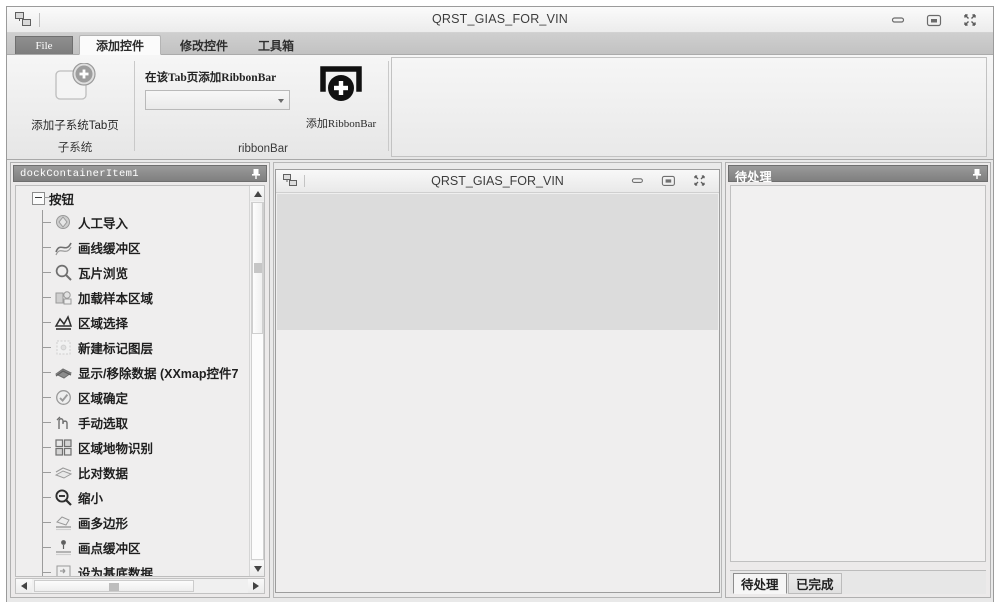 The height and width of the screenshot is (608, 1000). Describe the element at coordinates (38, 198) in the screenshot. I see `tree-expander-icon` at that location.